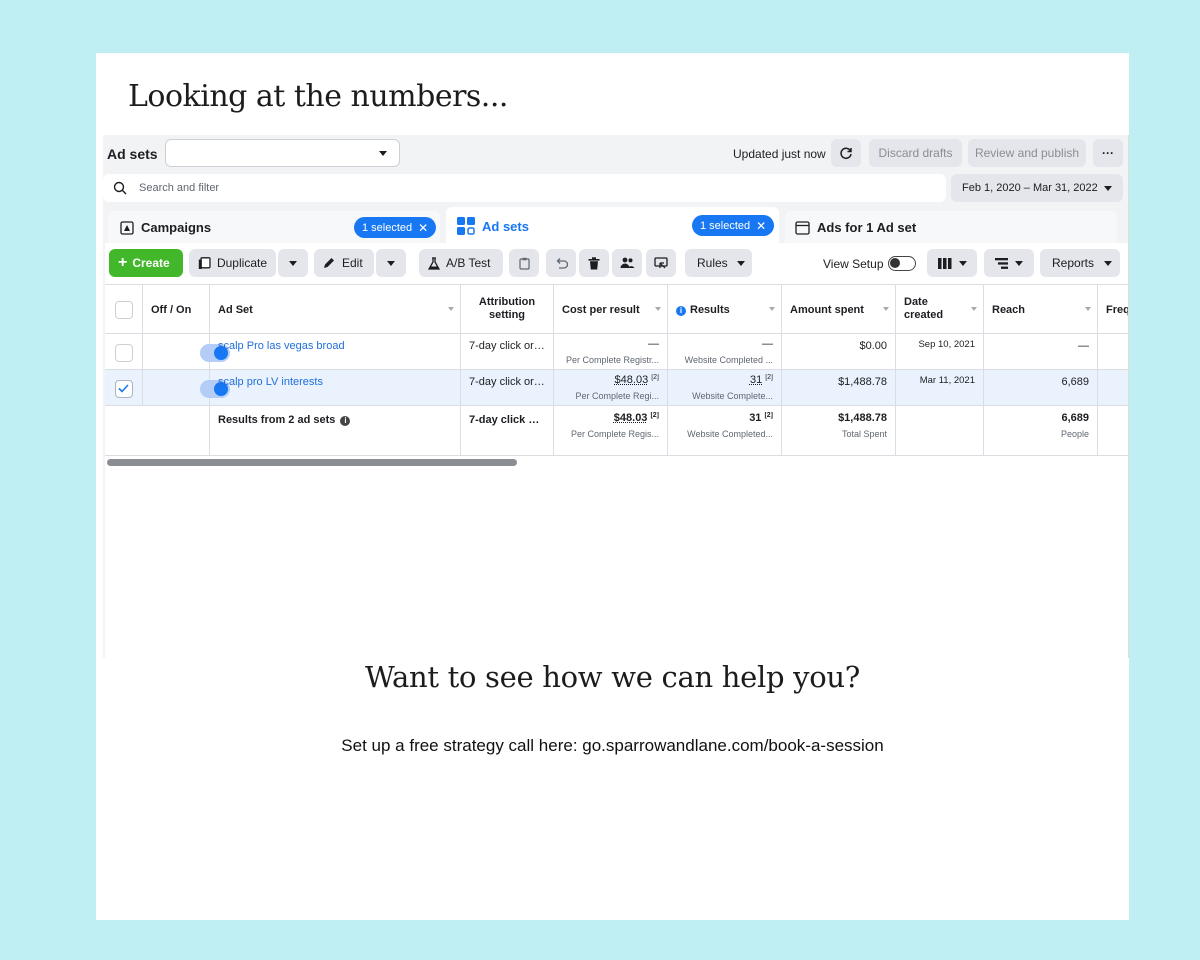  I want to click on update-status: Updated just now, so click(779, 154).